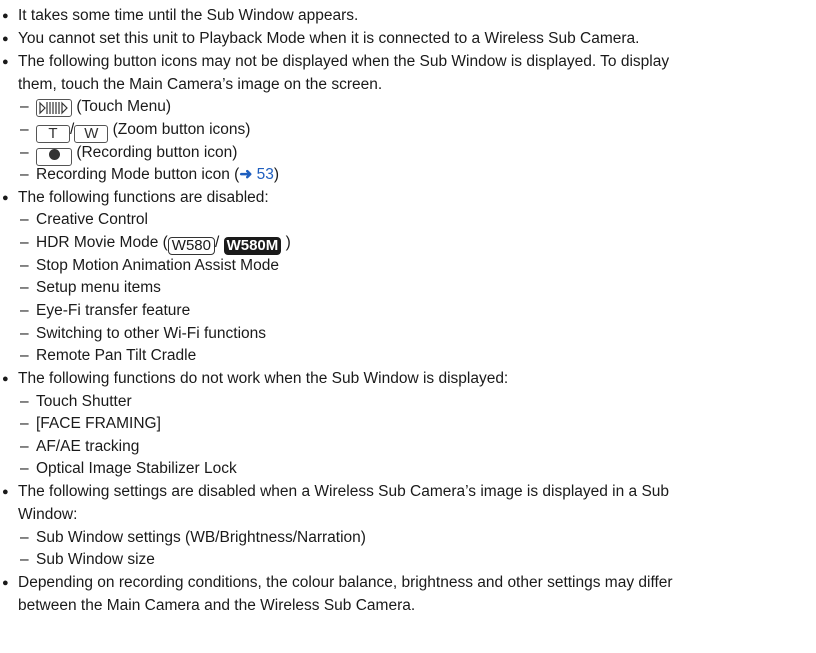 The width and height of the screenshot is (816, 653). I want to click on rec-mode-close: ), so click(276, 174).